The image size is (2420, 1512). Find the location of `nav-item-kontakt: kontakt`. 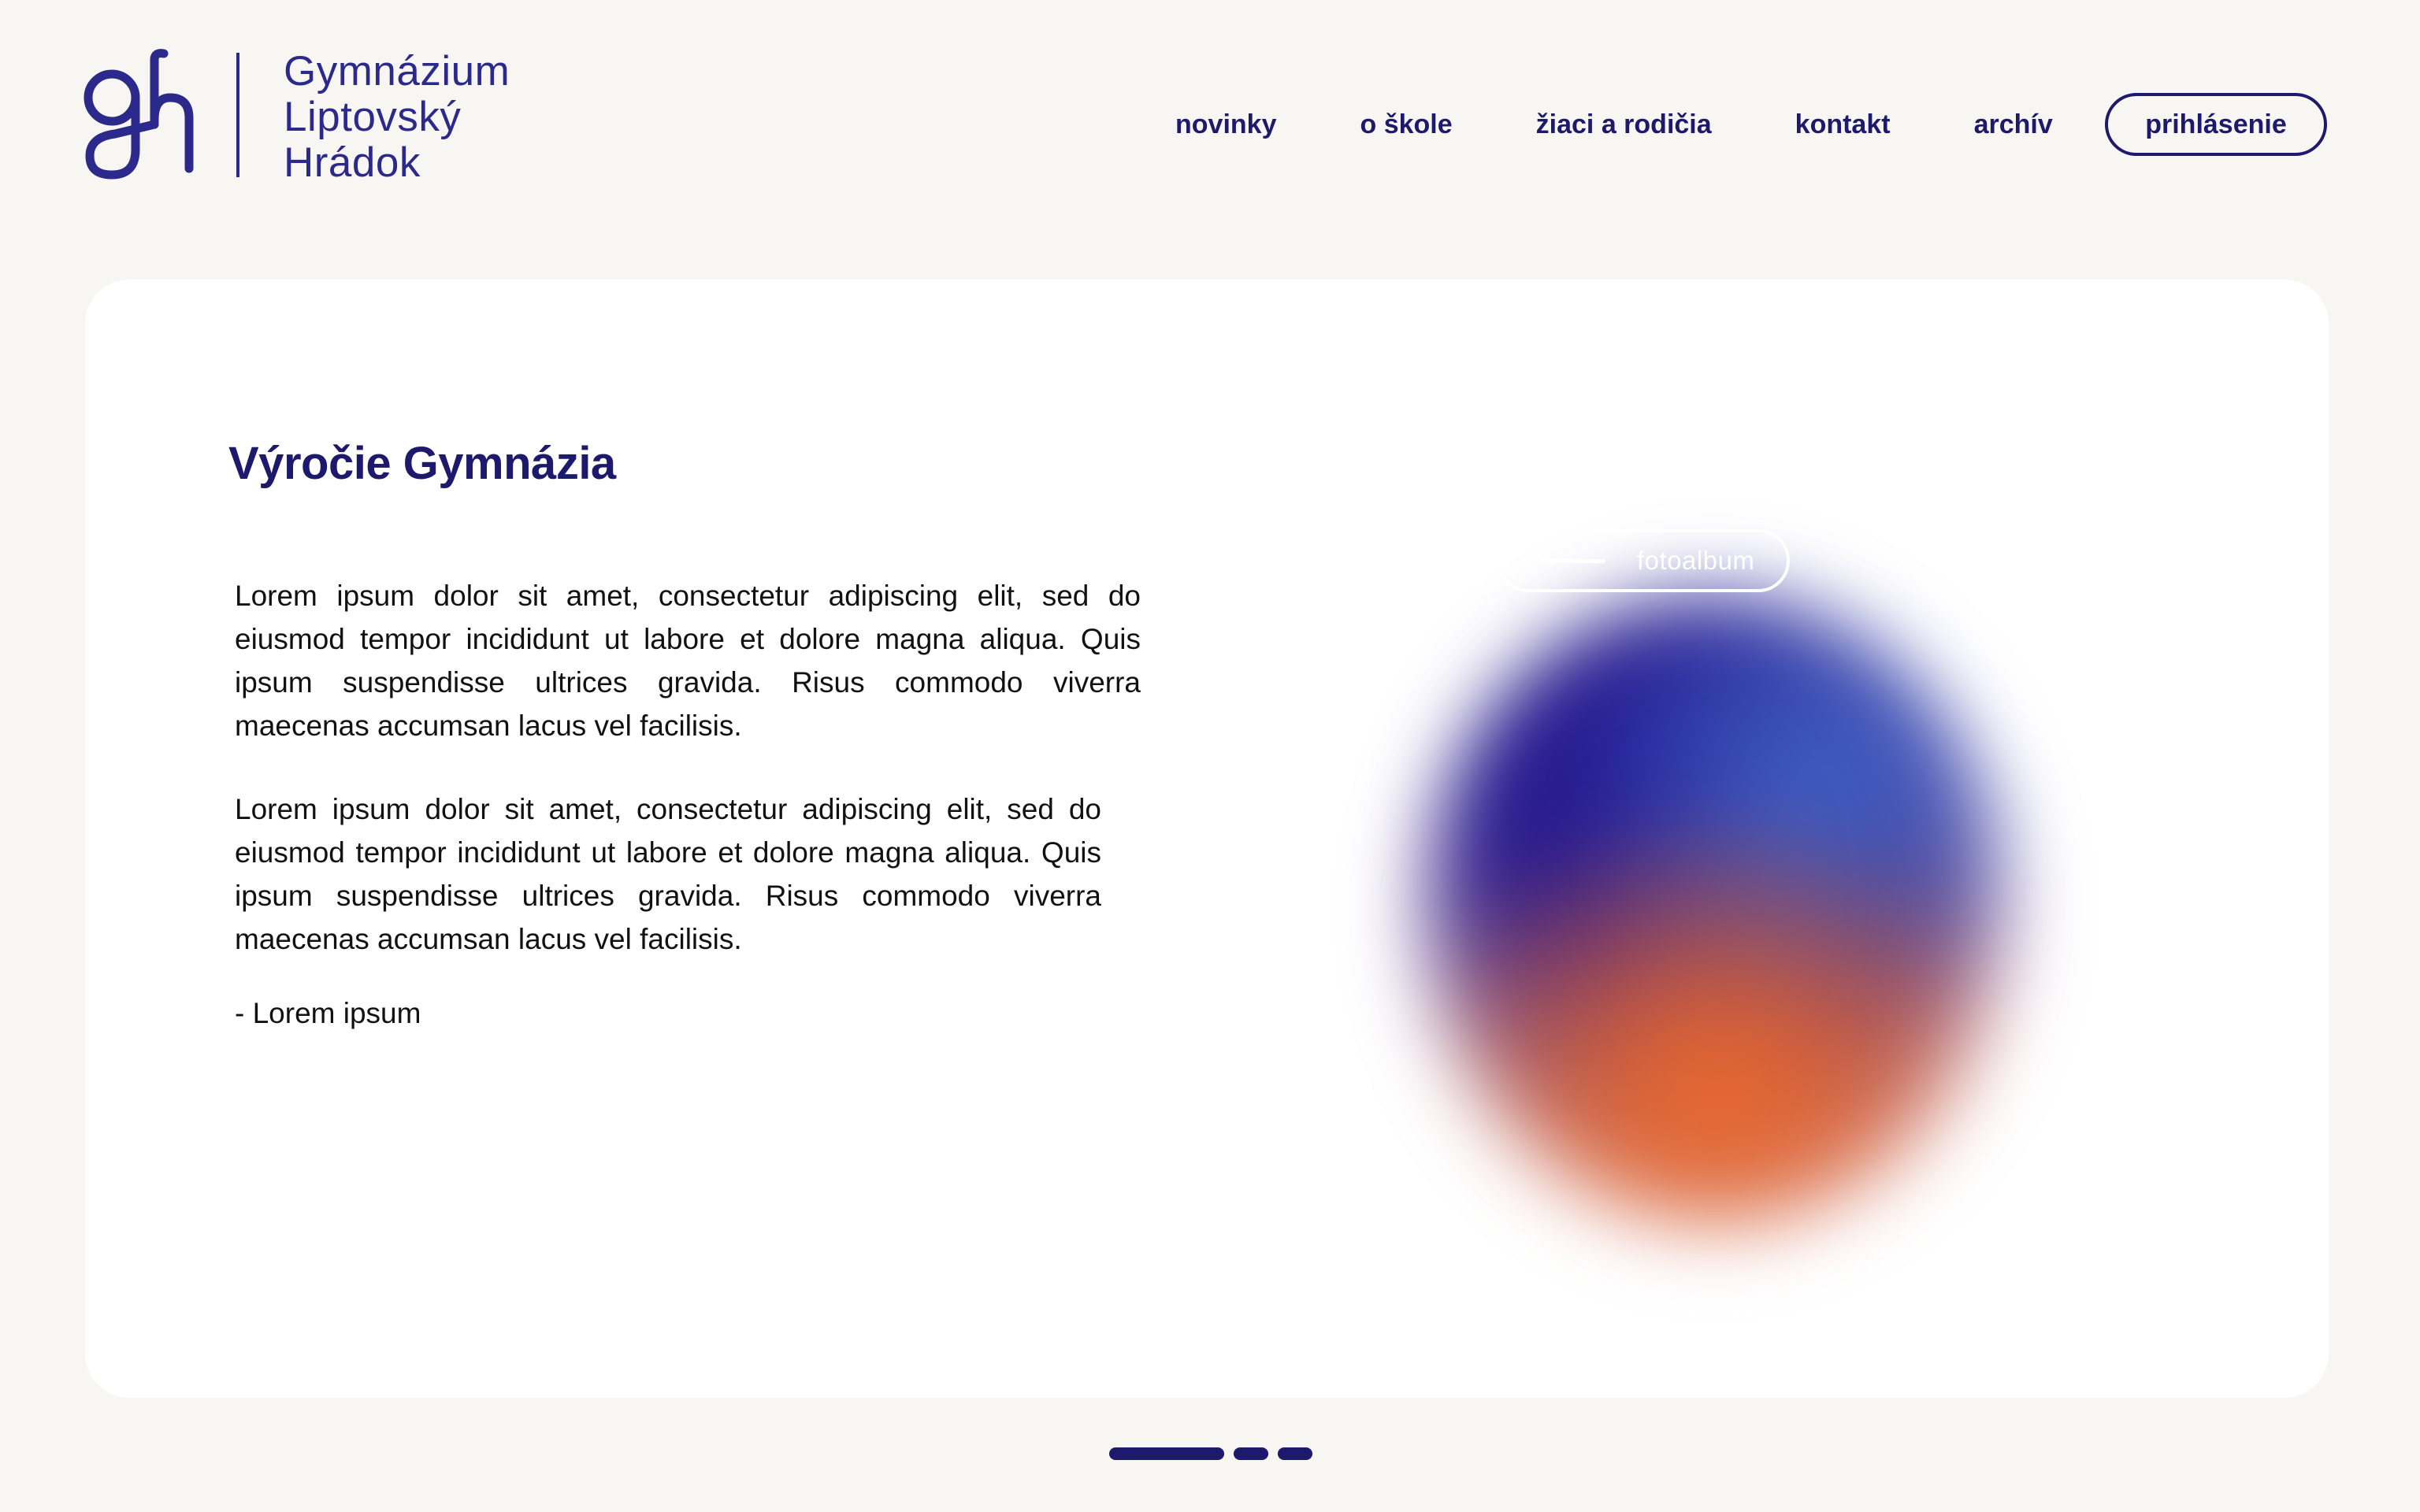

nav-item-kontakt: kontakt is located at coordinates (1843, 124).